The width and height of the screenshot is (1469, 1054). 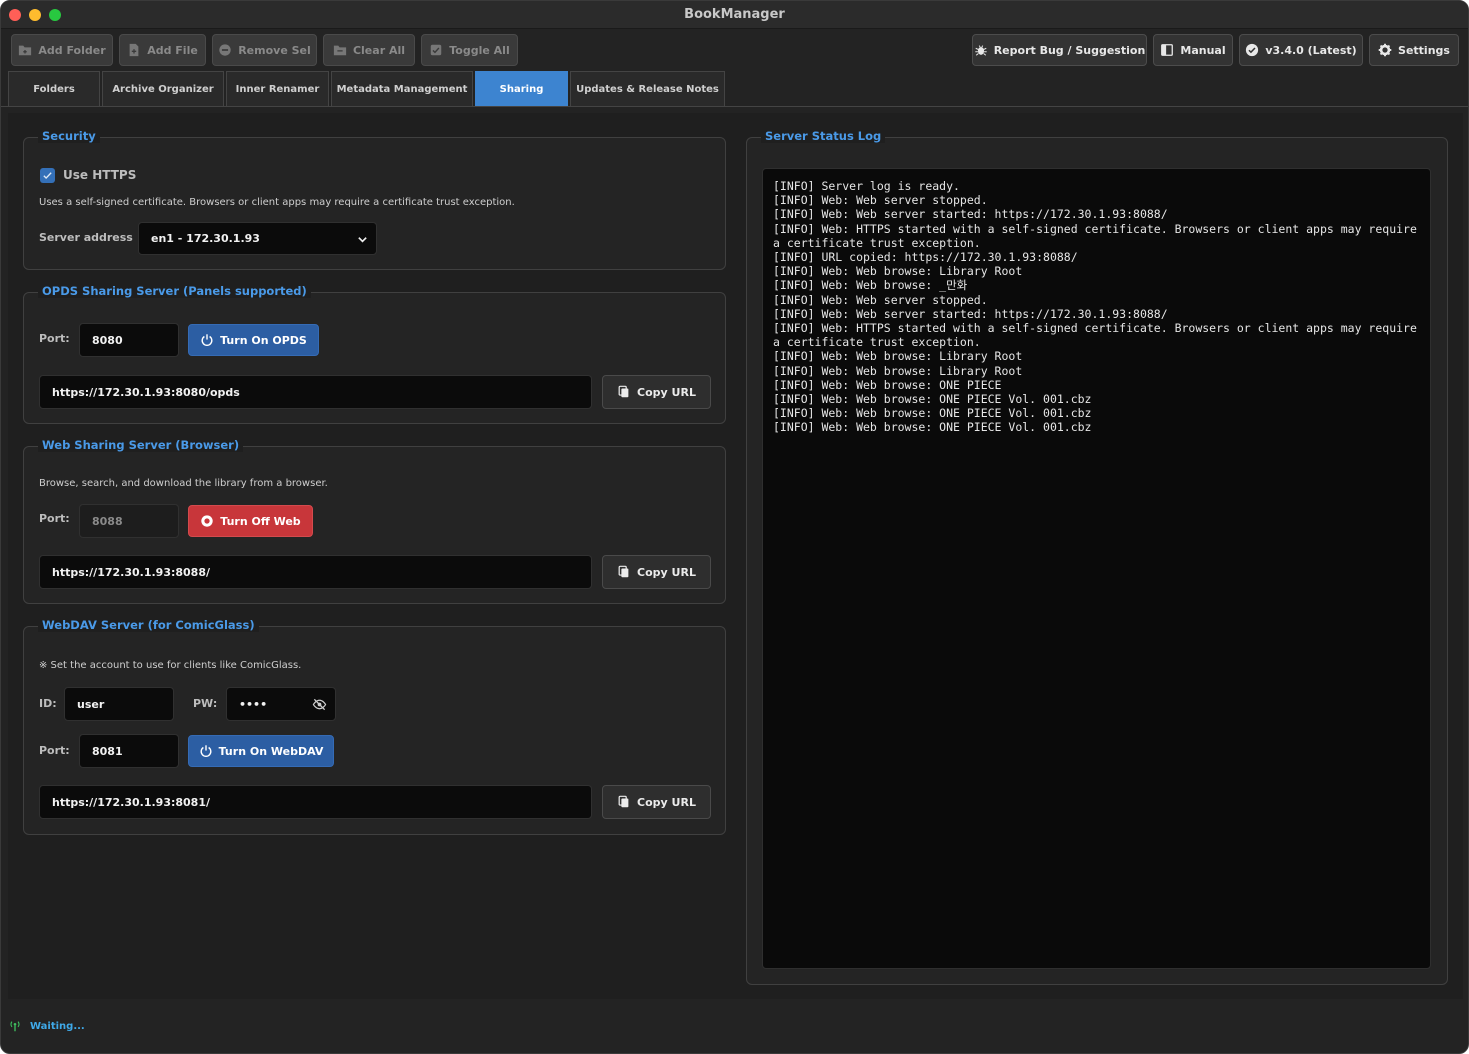 I want to click on server-address-value: en1 - 172.30.1.93, so click(x=205, y=238).